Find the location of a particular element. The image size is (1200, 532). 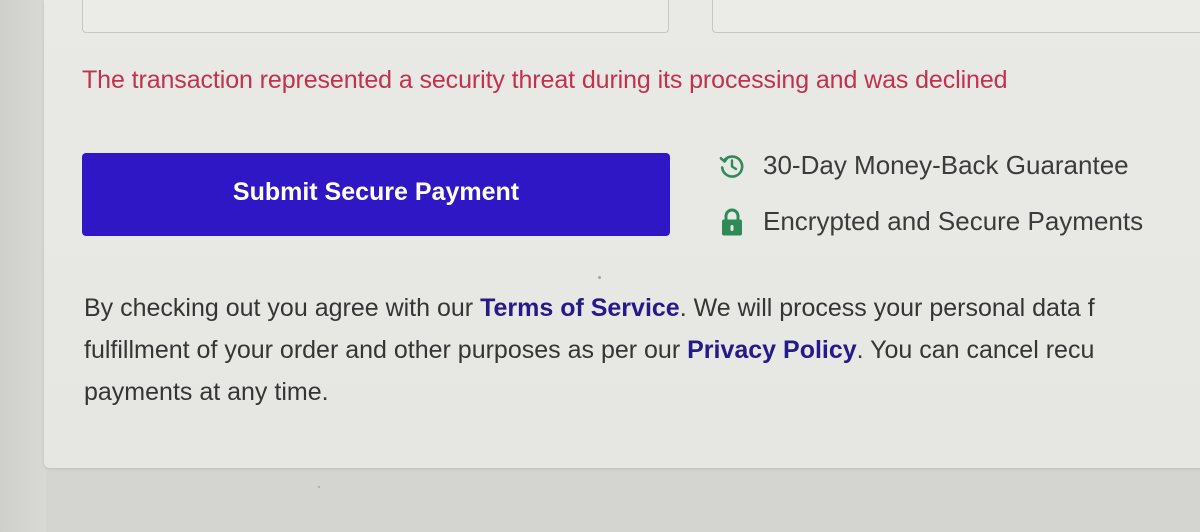

payment-input-field-right is located at coordinates (956, 16).